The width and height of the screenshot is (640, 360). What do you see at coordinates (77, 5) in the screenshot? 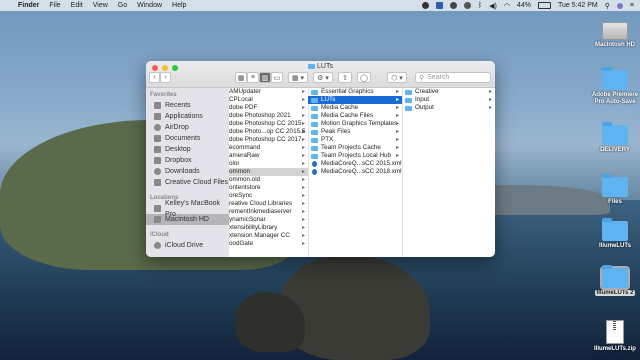
I see `menu-edit: Edit` at bounding box center [77, 5].